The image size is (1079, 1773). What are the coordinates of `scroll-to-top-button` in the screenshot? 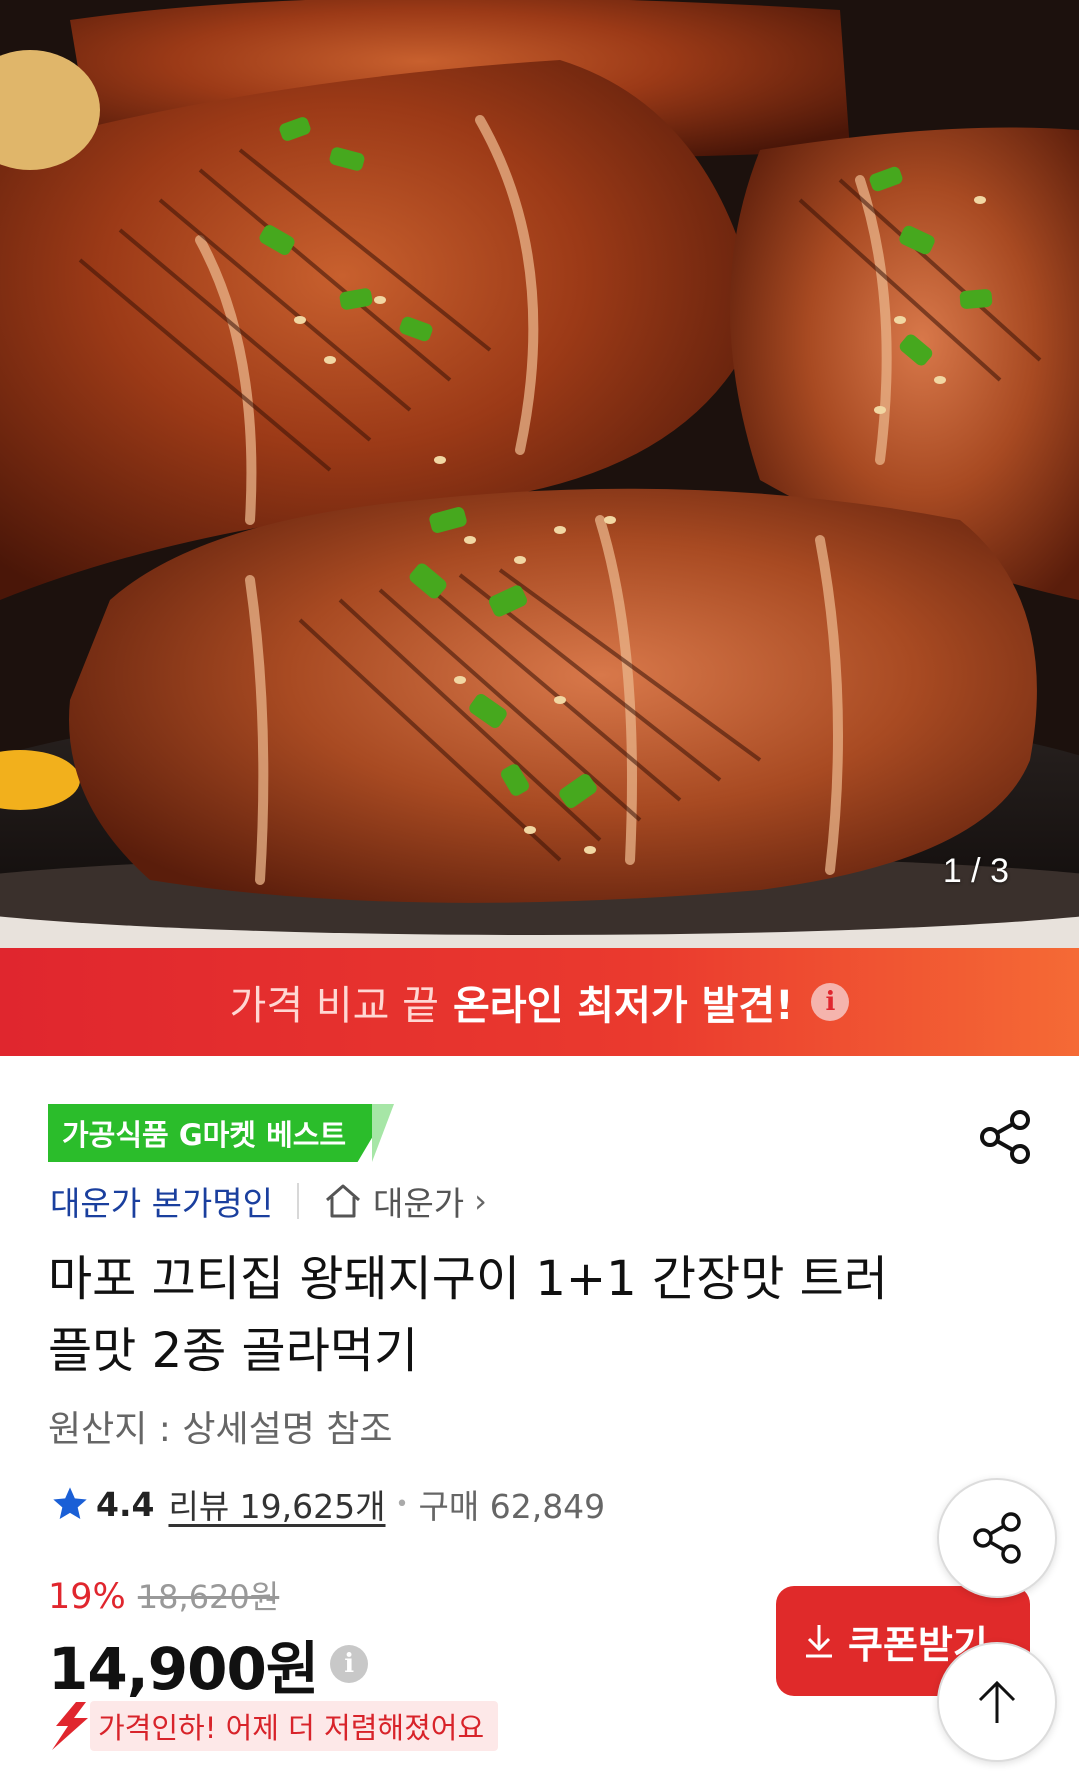 It's located at (997, 1702).